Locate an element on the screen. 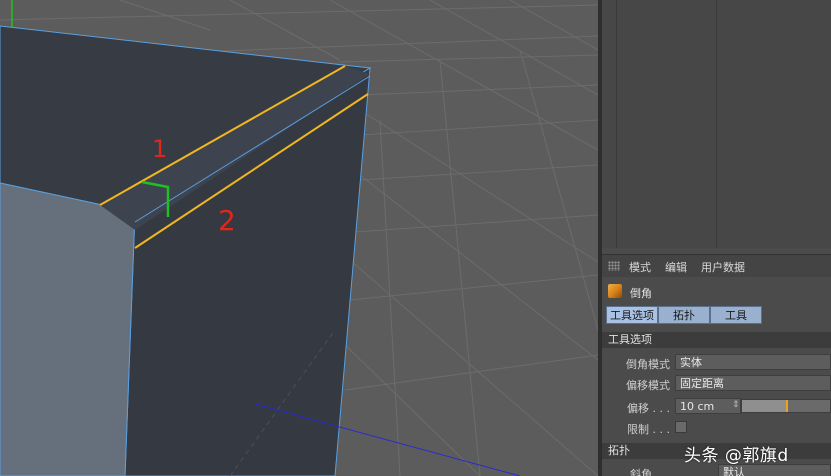 This screenshot has height=476, width=831. limit-label: 限制 . . . is located at coordinates (648, 429).